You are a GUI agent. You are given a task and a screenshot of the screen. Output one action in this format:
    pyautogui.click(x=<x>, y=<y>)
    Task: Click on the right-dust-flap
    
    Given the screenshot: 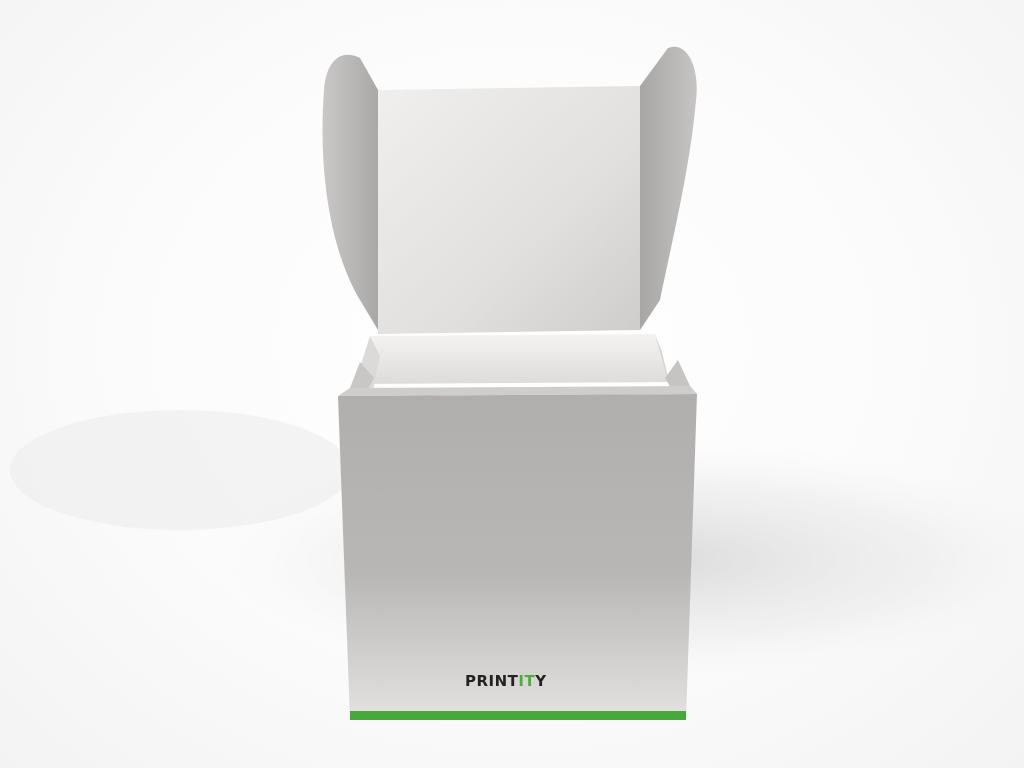 What is the action you would take?
    pyautogui.click(x=668, y=188)
    